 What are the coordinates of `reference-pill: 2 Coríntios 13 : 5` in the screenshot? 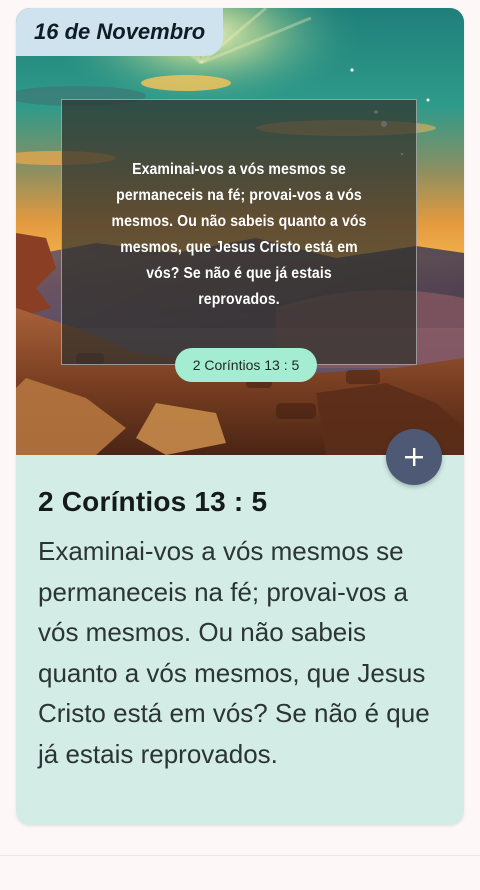 It's located at (246, 365).